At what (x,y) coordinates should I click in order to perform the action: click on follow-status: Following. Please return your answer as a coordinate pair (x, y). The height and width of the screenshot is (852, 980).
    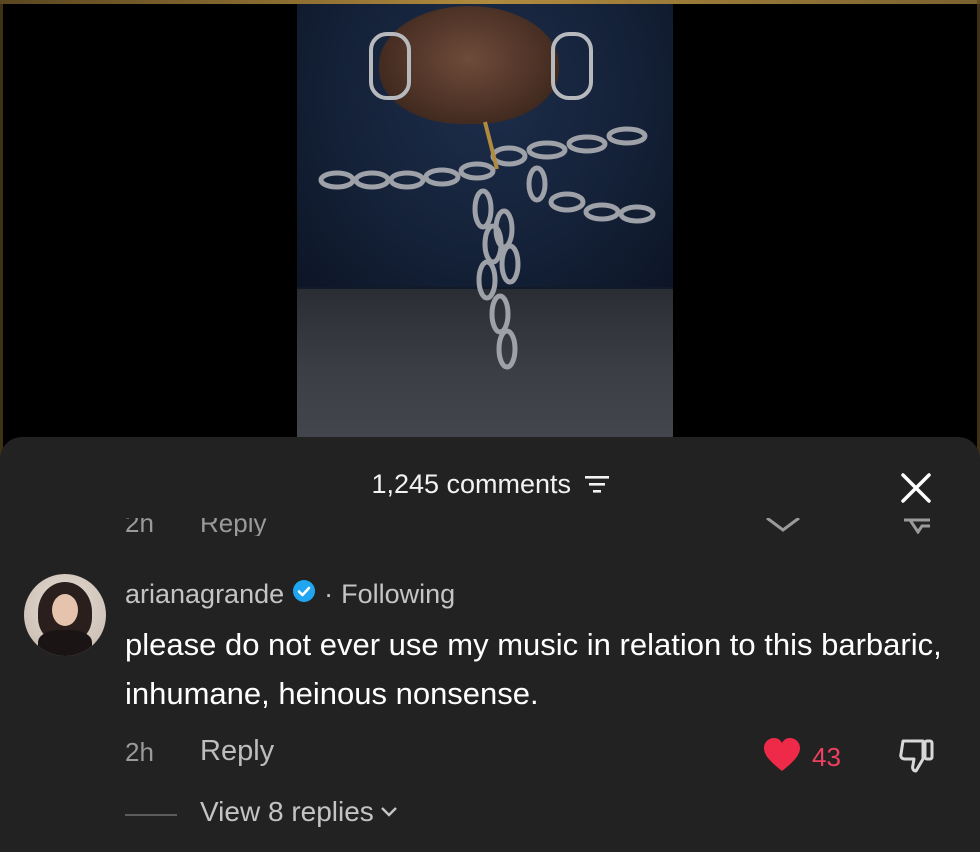
    Looking at the image, I should click on (398, 594).